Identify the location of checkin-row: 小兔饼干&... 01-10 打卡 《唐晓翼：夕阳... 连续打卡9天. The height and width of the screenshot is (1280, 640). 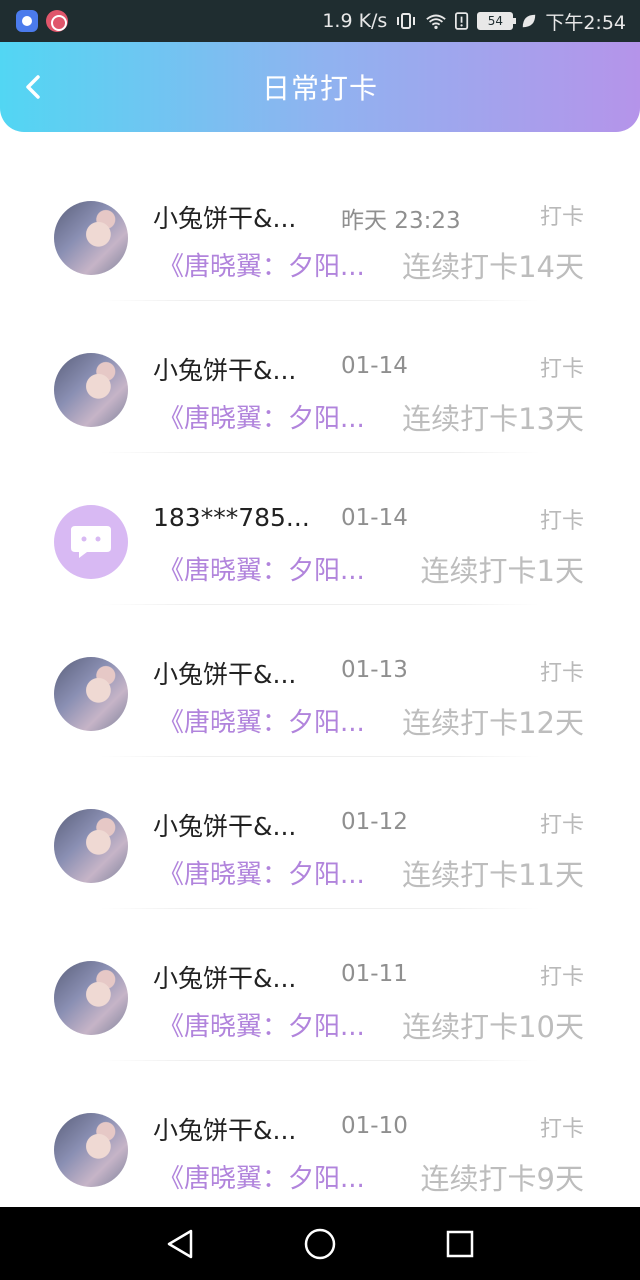
(320, 1138).